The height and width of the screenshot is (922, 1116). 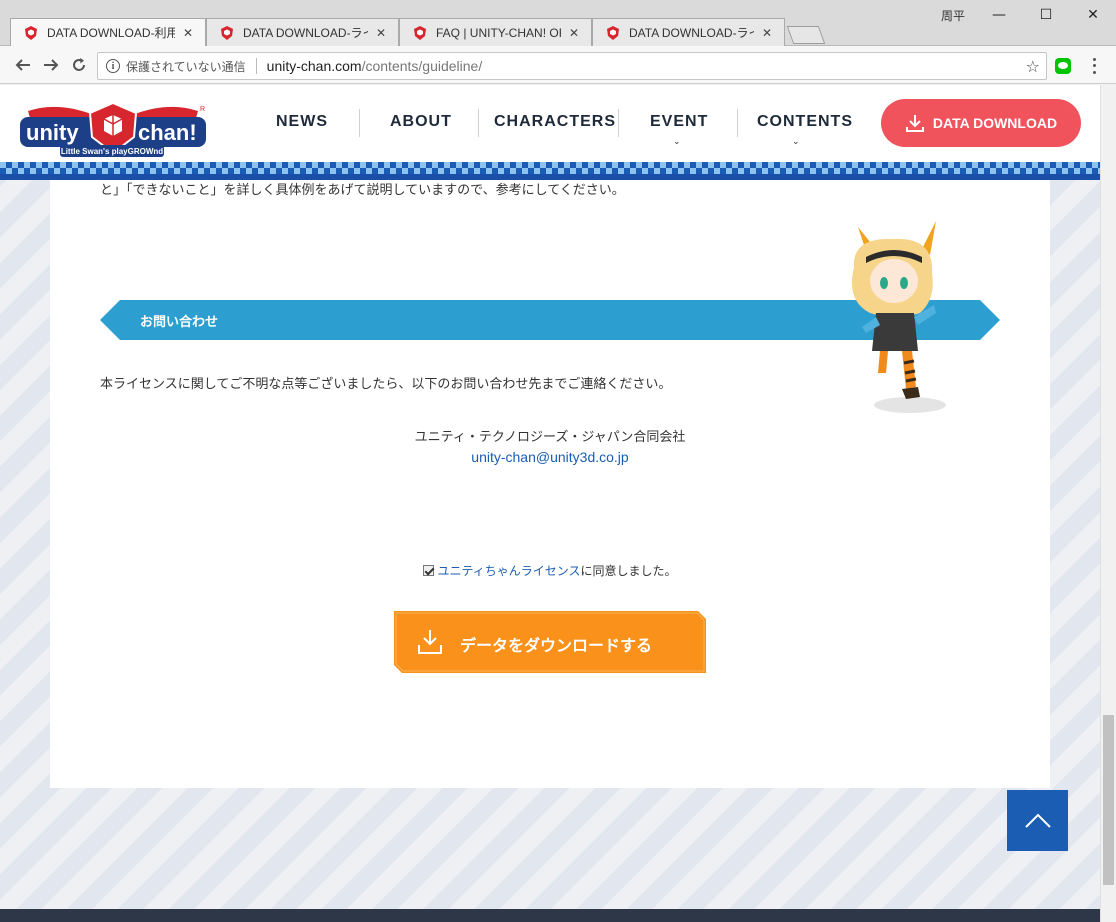 I want to click on tab-title: FAQ | UNITY-CHAN! OFFICIAL, so click(x=498, y=32).